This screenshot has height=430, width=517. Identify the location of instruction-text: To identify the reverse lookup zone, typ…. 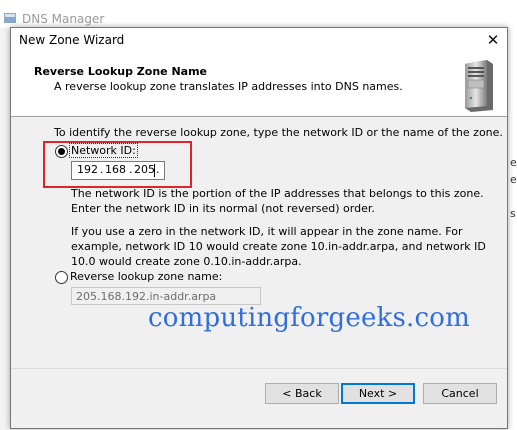
(278, 132).